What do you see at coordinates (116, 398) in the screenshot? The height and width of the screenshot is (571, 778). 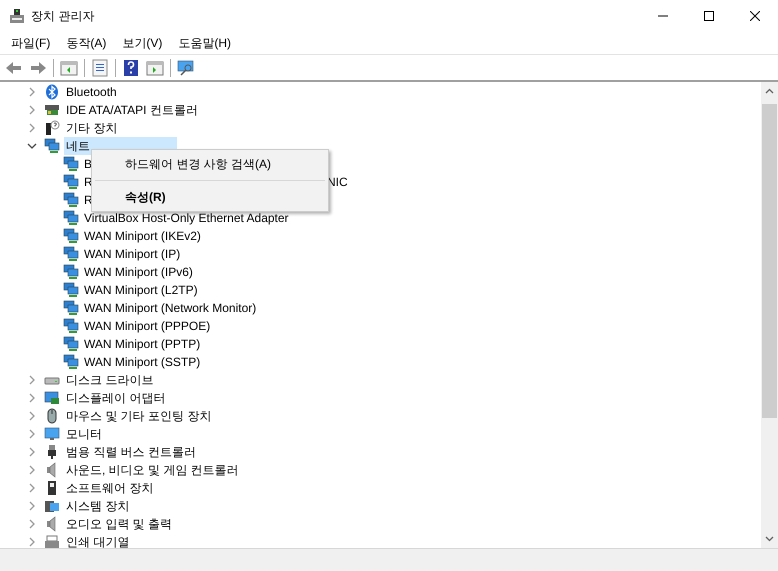 I see `device-category: 디스플레이 어댑터` at bounding box center [116, 398].